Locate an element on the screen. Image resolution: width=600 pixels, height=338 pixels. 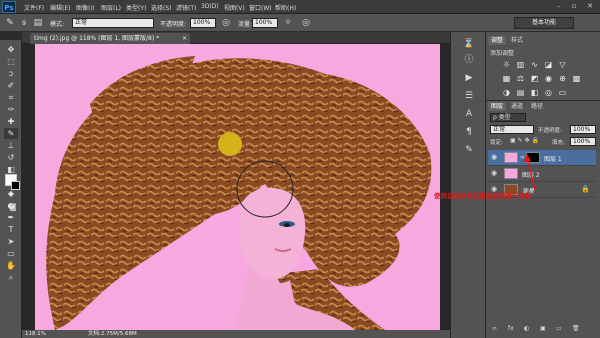
document-size-readout: 文档:2.75M/5.68M is located at coordinates (112, 334).